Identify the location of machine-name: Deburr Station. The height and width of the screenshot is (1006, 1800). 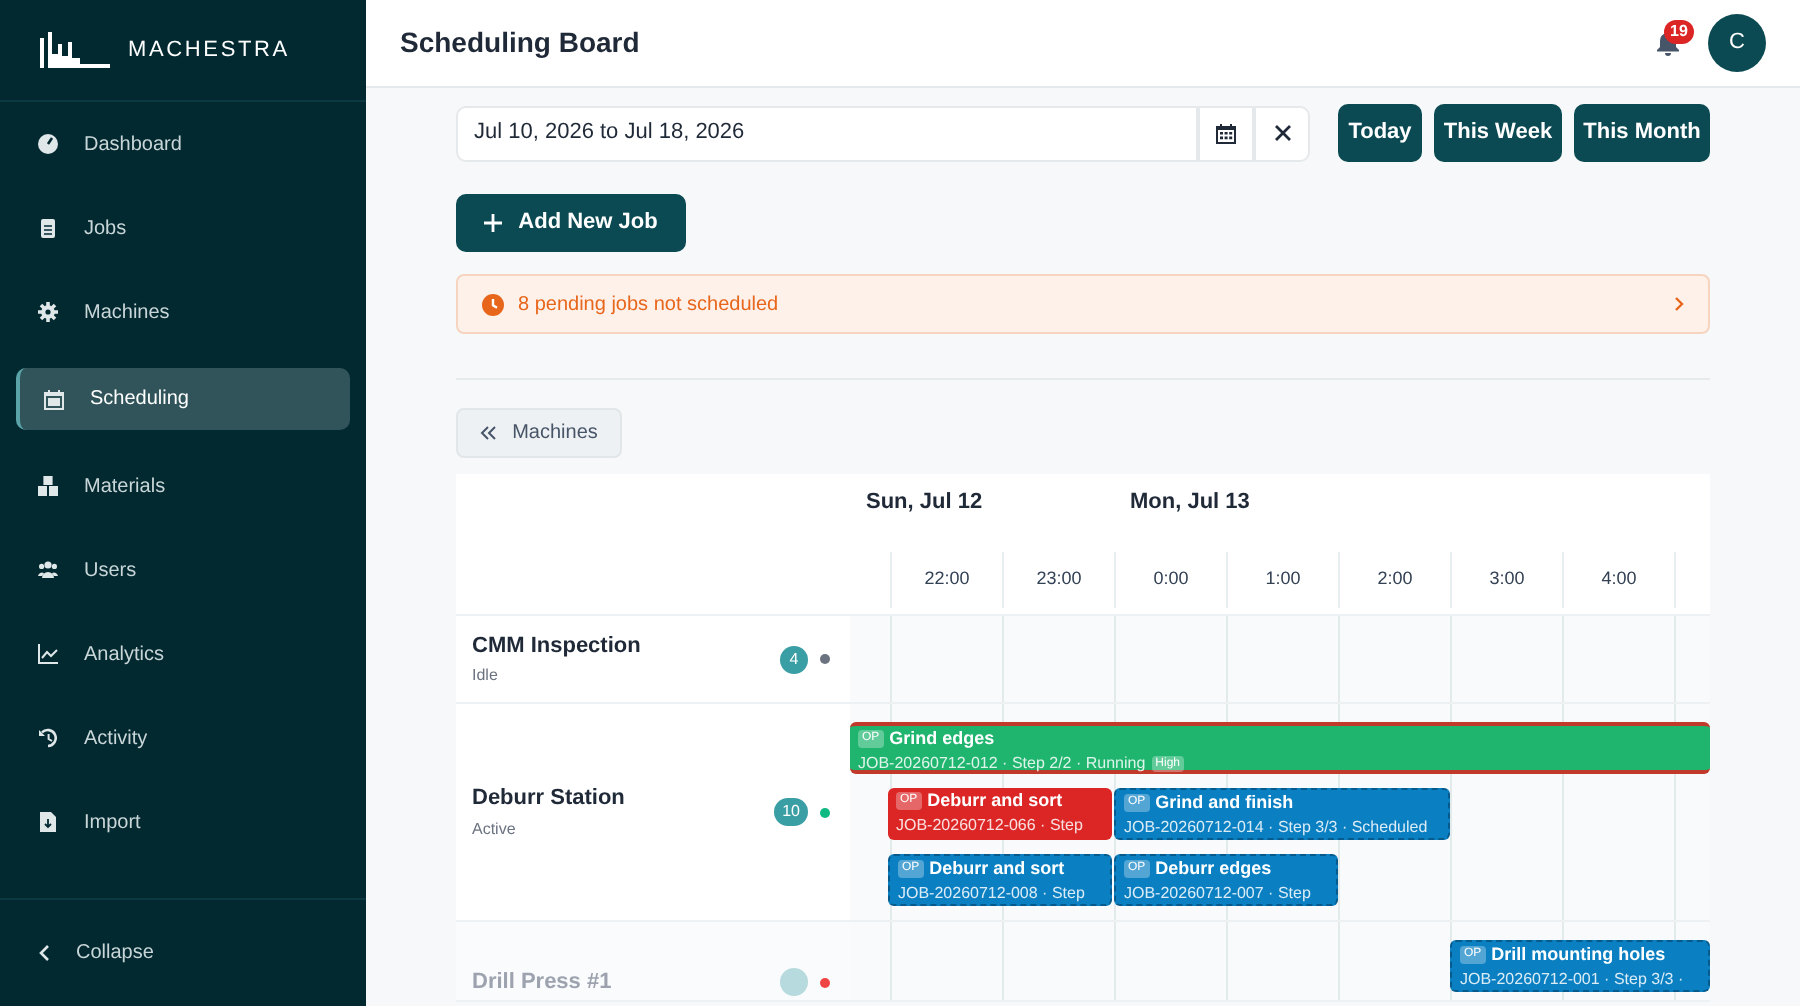
(548, 799).